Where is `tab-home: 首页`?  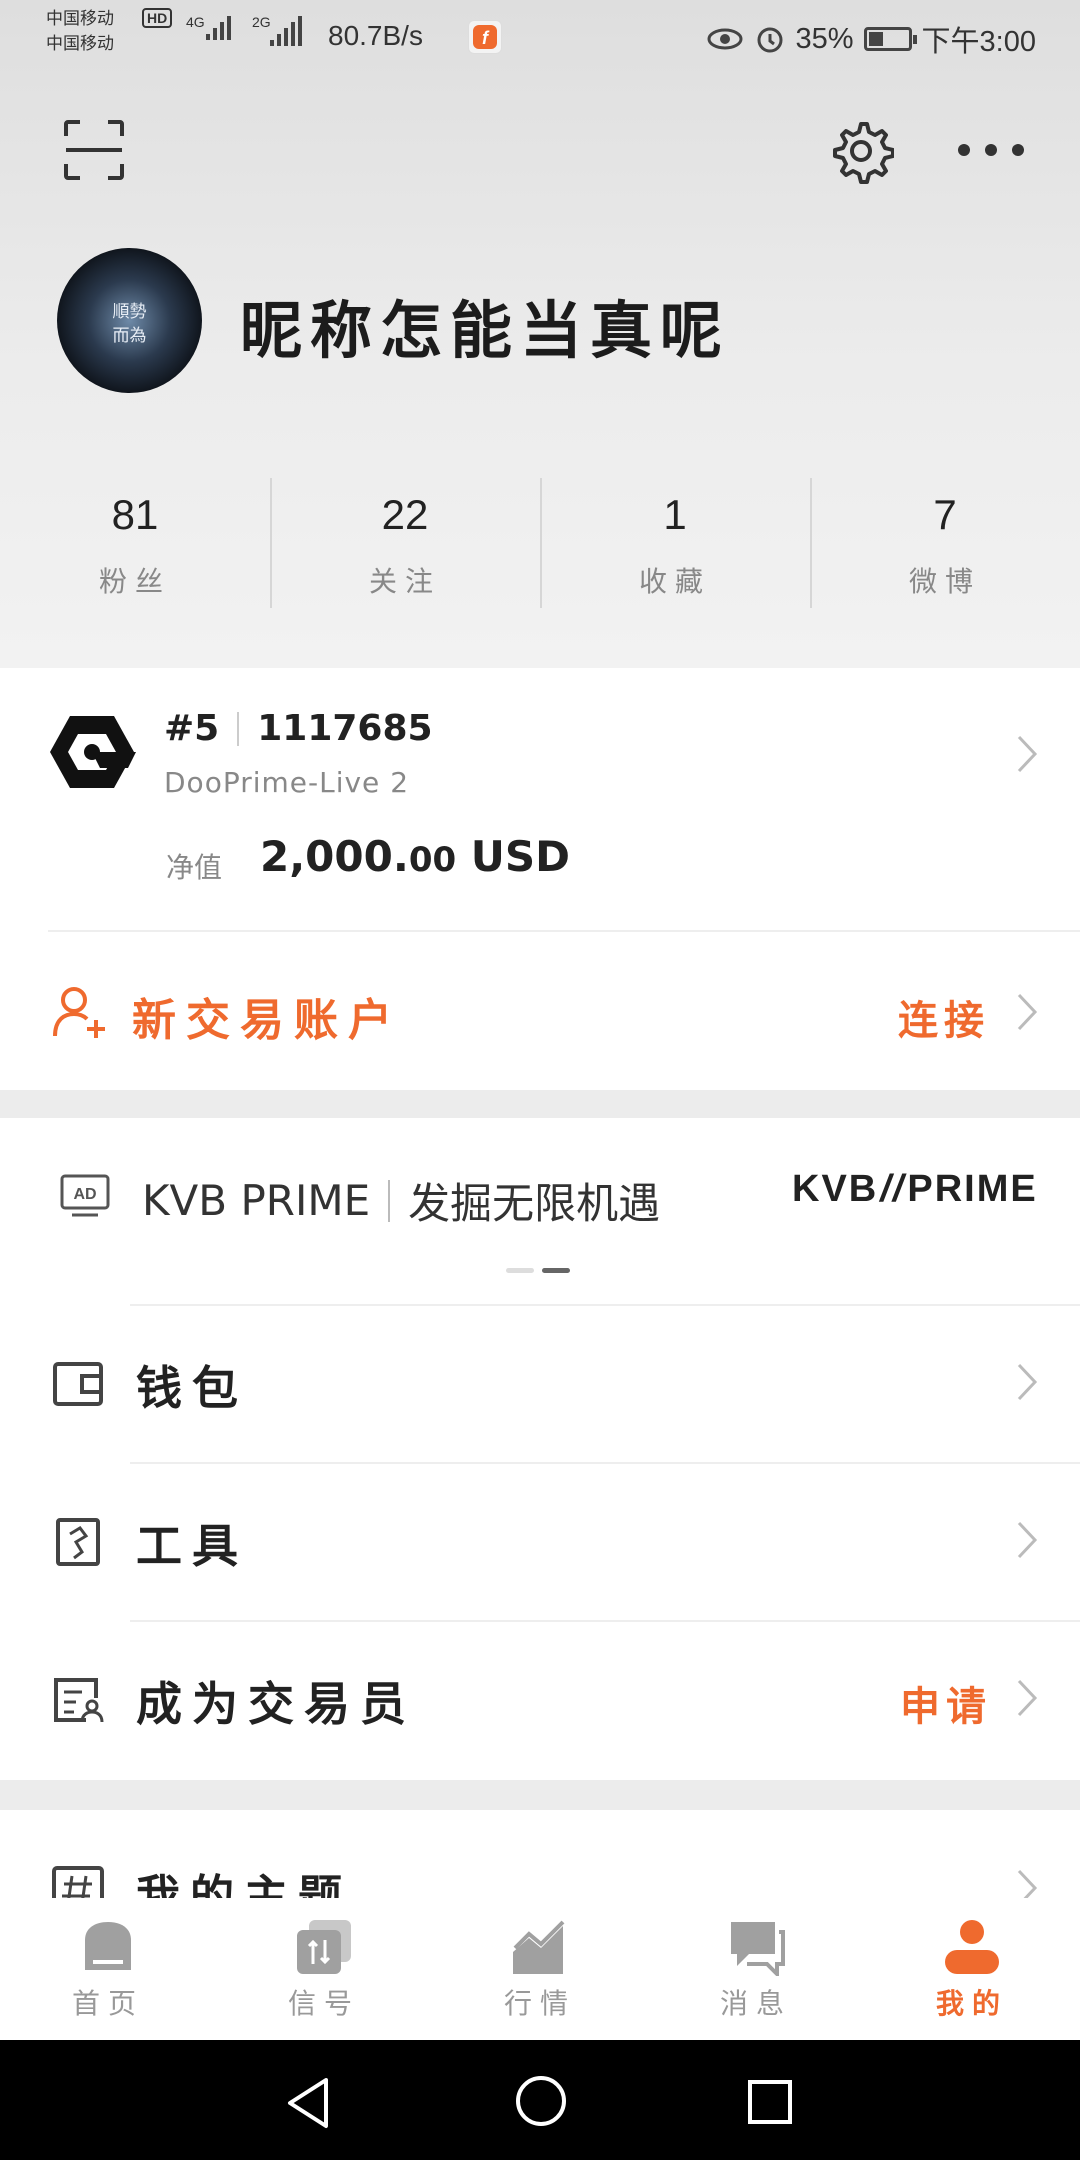
tab-home: 首页 is located at coordinates (108, 1969).